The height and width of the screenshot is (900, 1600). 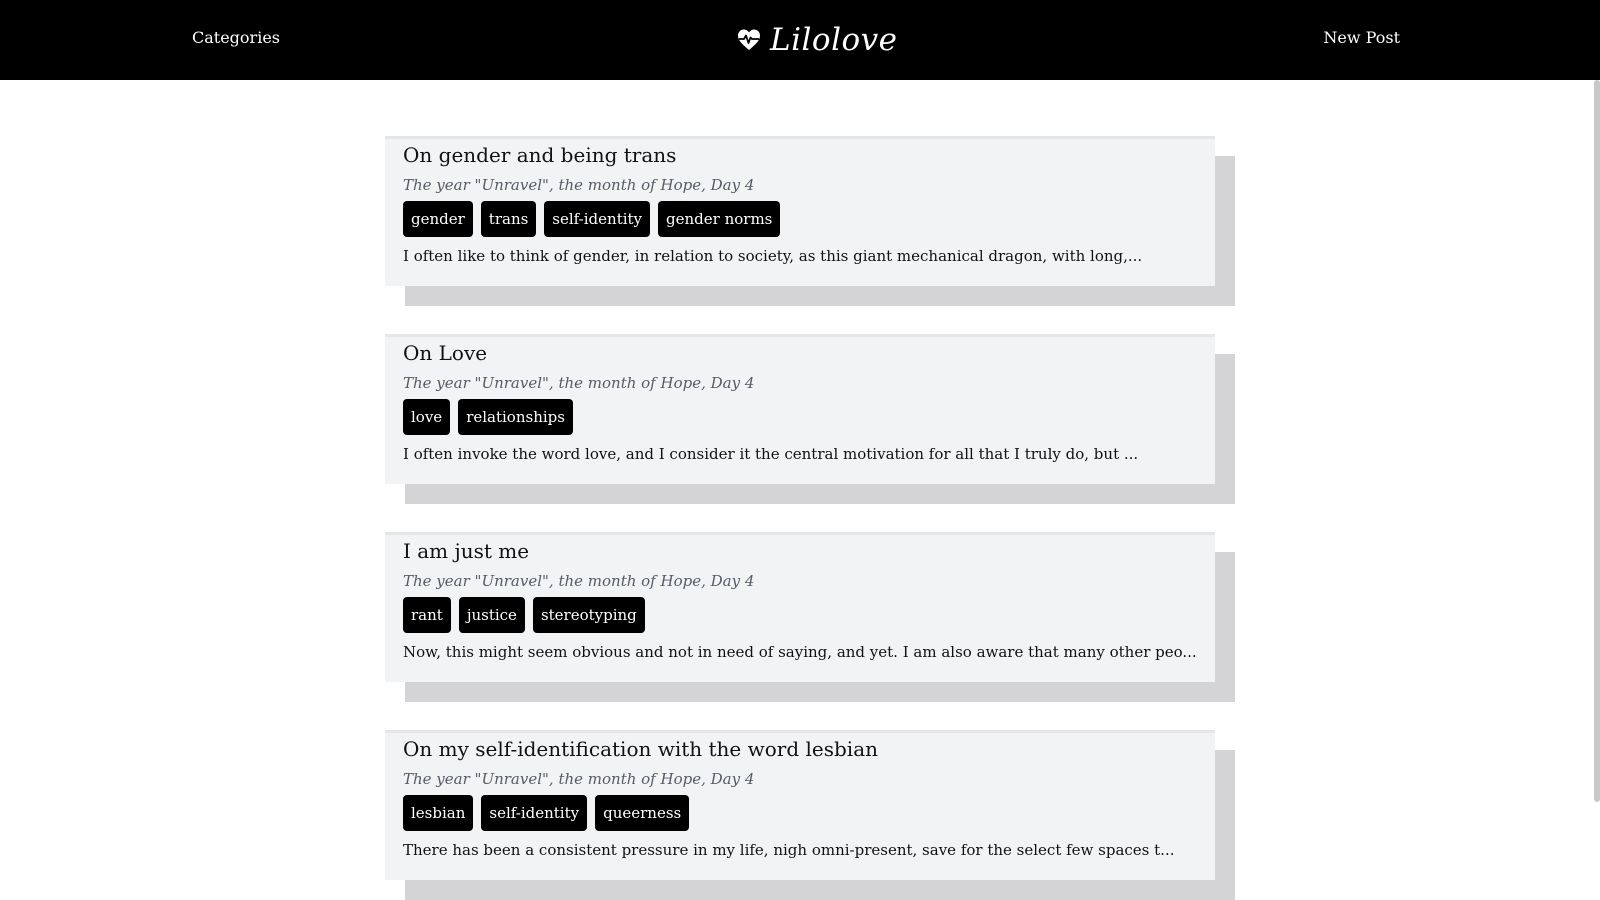 What do you see at coordinates (588, 615) in the screenshot?
I see `tag-badge: stereotyping` at bounding box center [588, 615].